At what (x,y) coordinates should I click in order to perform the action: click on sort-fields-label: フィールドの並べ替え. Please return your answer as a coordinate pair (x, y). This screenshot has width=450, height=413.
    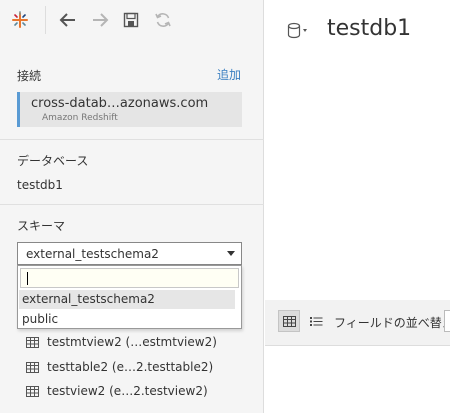
    Looking at the image, I should click on (392, 323).